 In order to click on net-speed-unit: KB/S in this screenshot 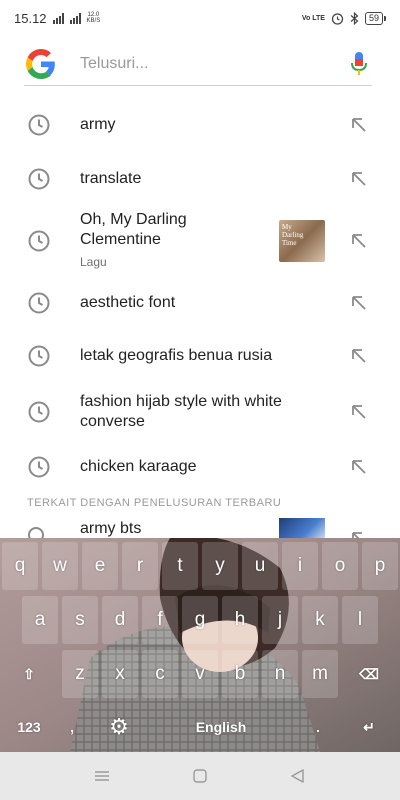, I will do `click(93, 21)`.